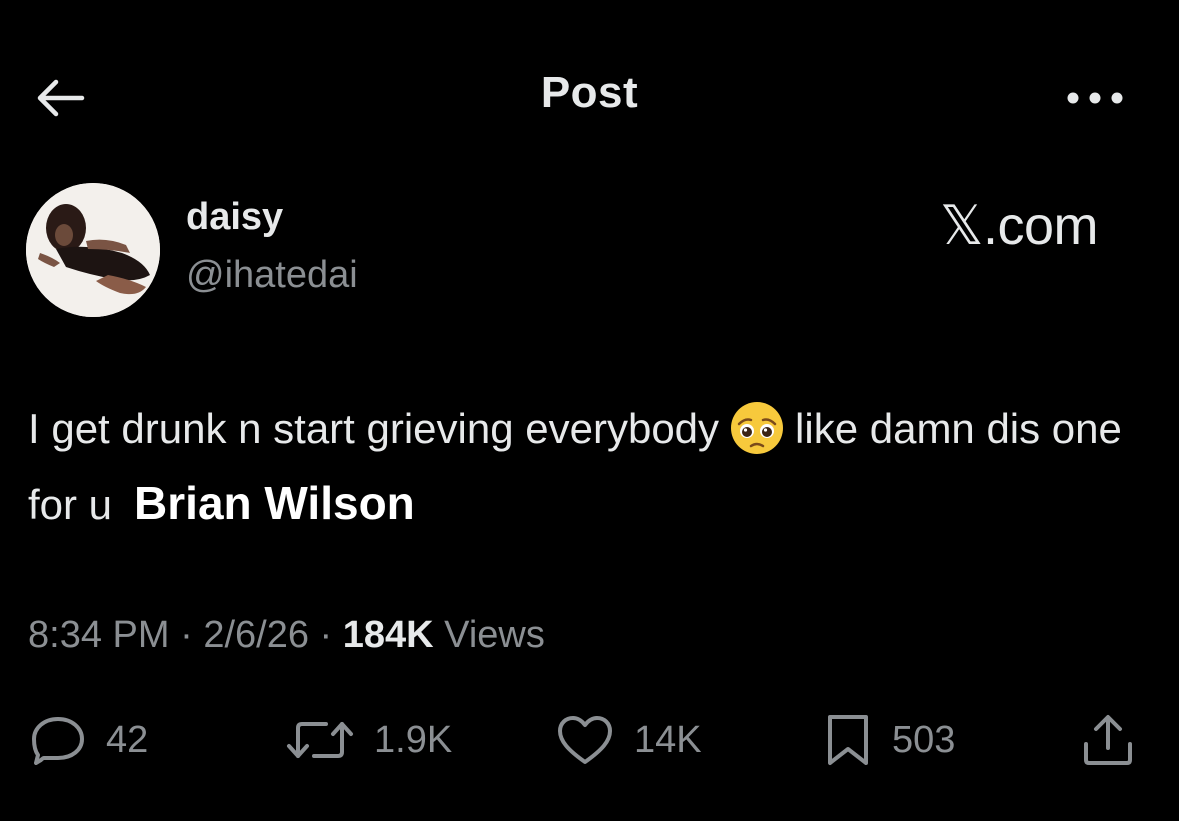  Describe the element at coordinates (274, 503) in the screenshot. I see `overlay-caption: Brian Wilson` at that location.